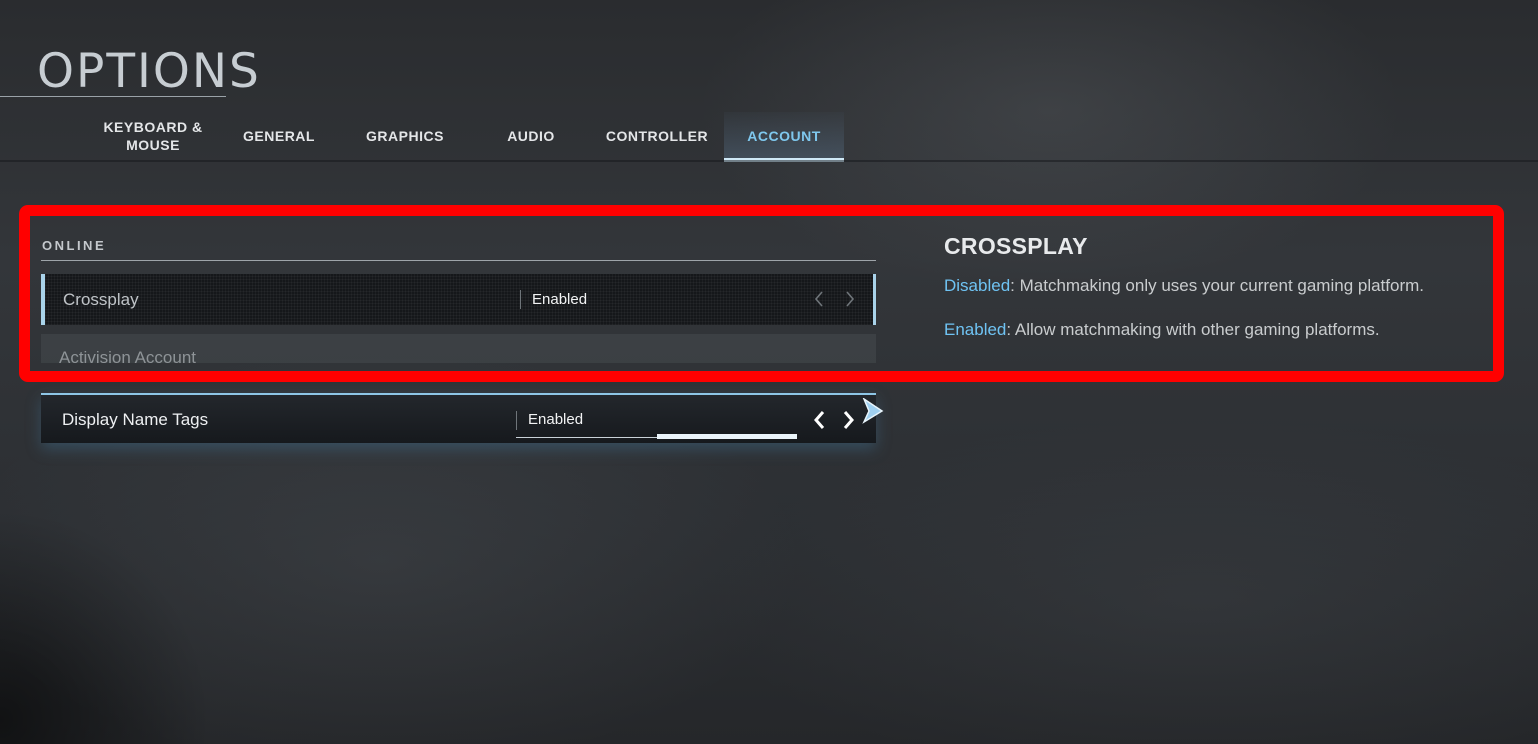 The height and width of the screenshot is (744, 1538). What do you see at coordinates (135, 419) in the screenshot?
I see `setting-label: Display Name Tags` at bounding box center [135, 419].